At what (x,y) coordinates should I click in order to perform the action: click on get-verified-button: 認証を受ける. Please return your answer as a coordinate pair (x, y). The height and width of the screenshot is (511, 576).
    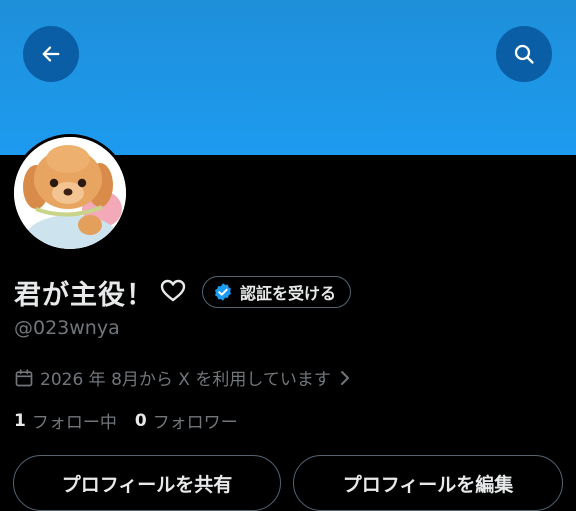
    Looking at the image, I should click on (277, 292).